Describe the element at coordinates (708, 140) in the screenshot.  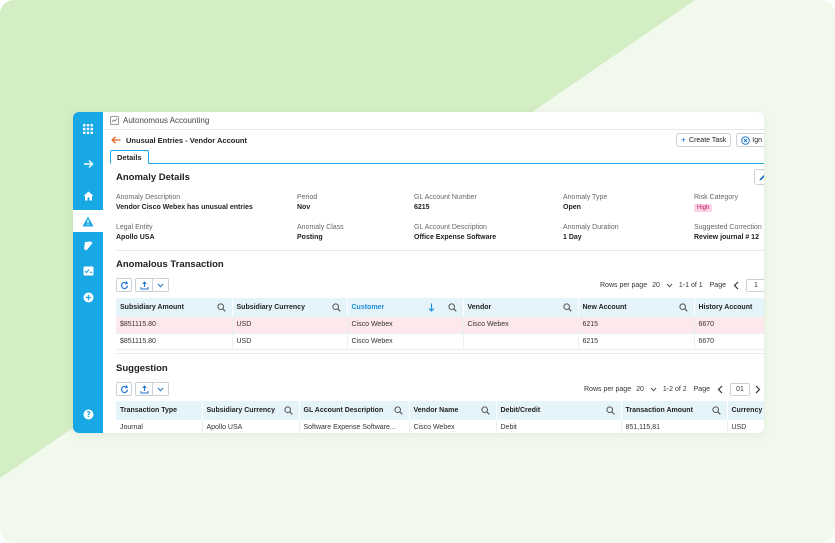
I see `create-task-label: Create Task` at that location.